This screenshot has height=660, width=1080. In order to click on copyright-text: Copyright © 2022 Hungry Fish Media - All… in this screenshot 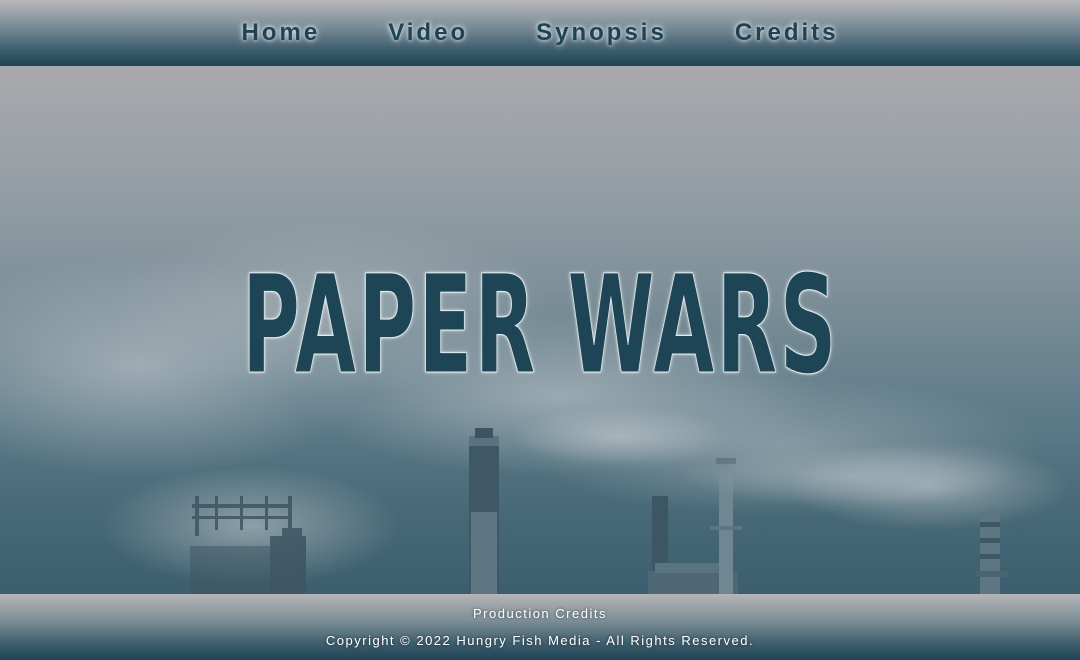, I will do `click(540, 640)`.